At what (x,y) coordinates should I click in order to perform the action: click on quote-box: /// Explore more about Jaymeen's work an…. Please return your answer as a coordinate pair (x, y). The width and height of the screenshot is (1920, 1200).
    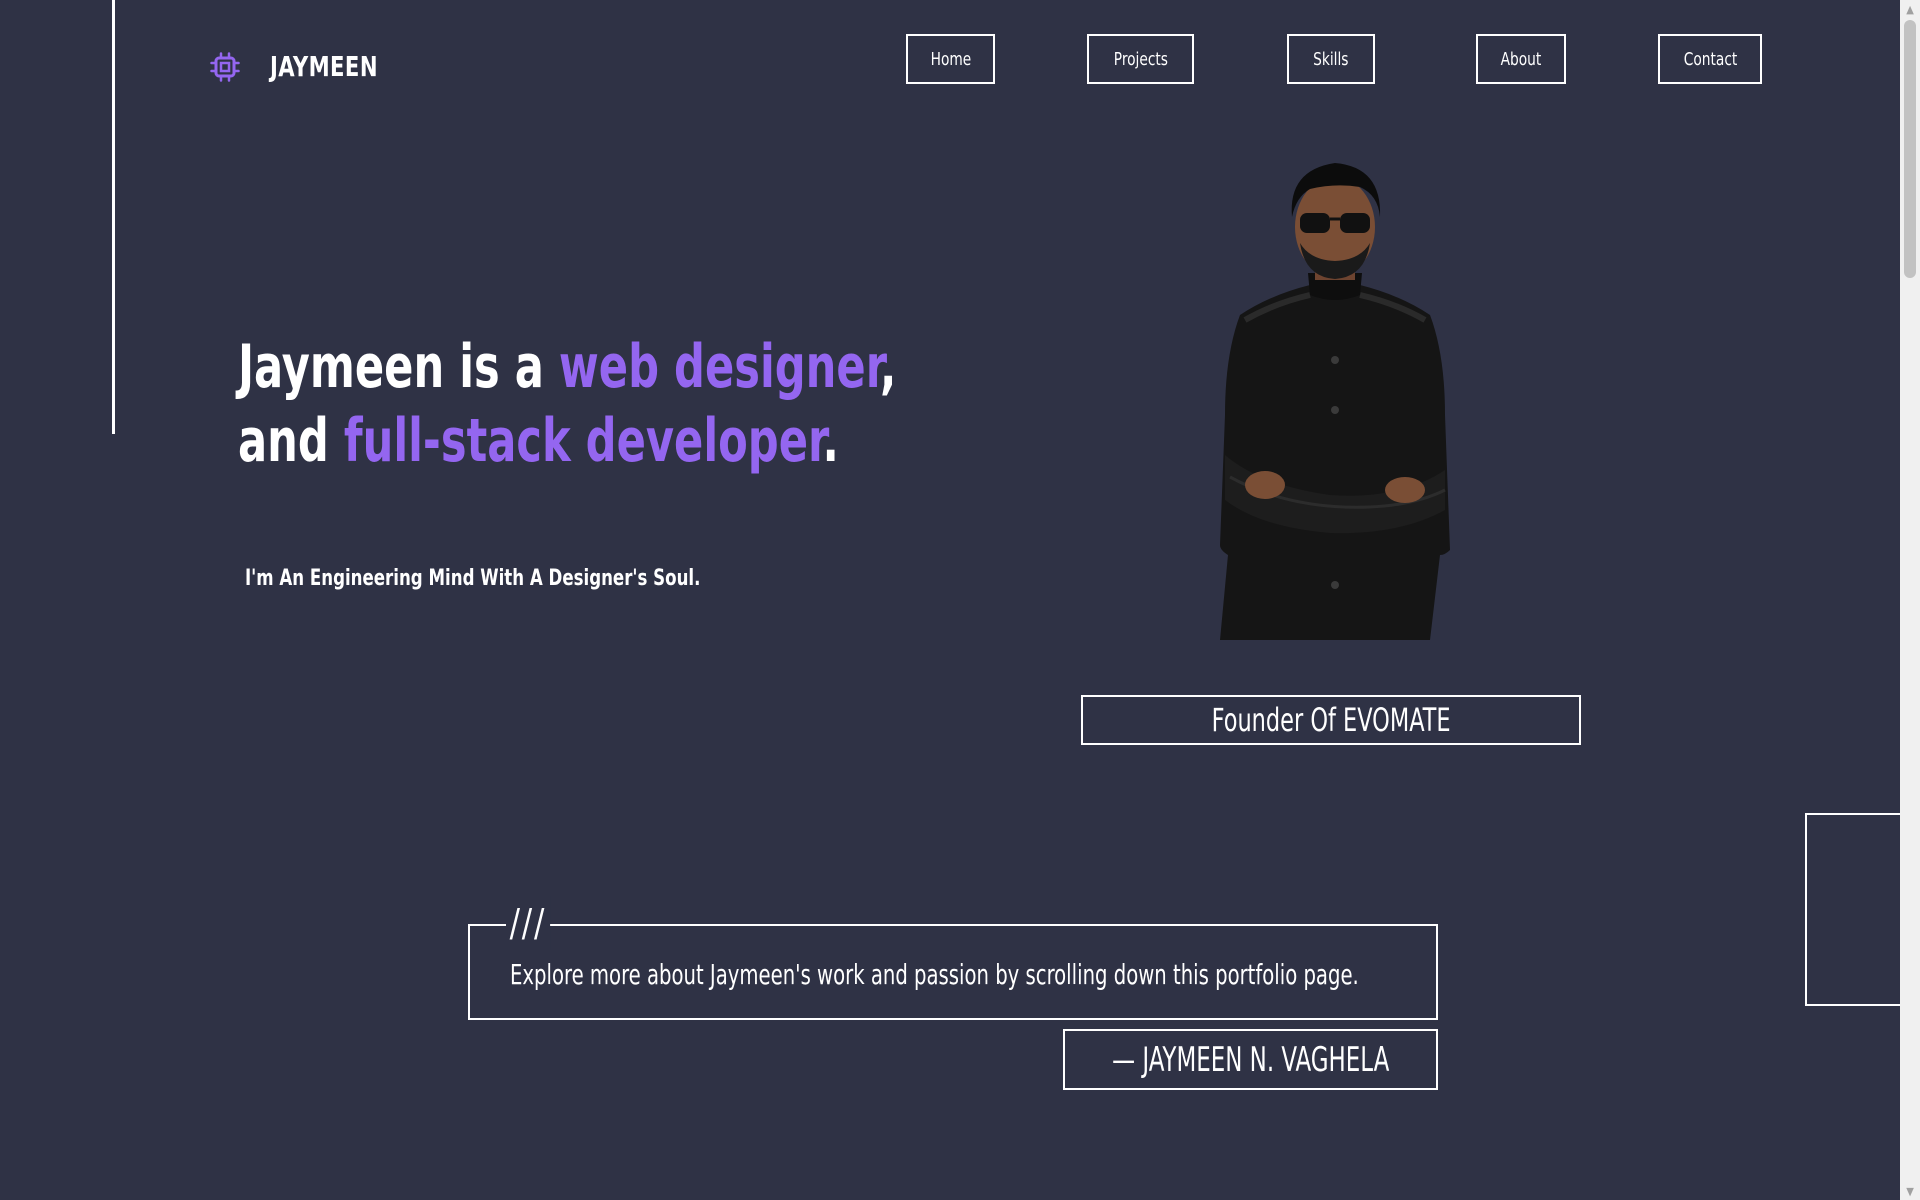
    Looking at the image, I should click on (953, 958).